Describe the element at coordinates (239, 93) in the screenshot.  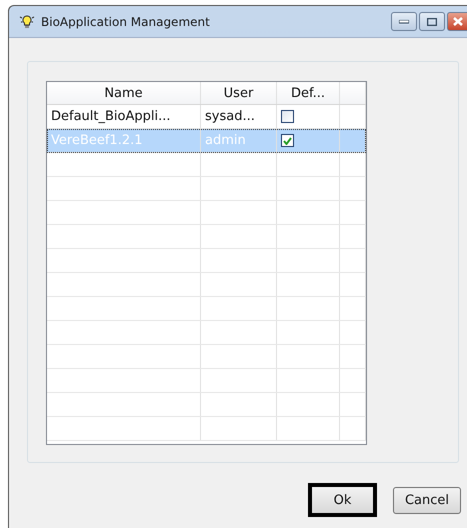
I see `column-header: User` at that location.